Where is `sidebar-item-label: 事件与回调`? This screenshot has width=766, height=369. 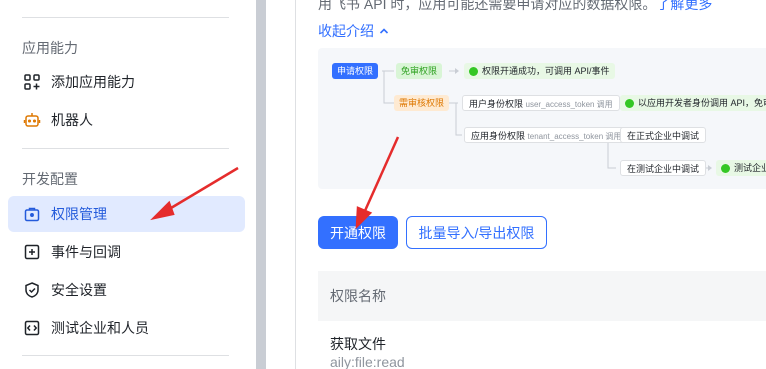
sidebar-item-label: 事件与回调 is located at coordinates (86, 252).